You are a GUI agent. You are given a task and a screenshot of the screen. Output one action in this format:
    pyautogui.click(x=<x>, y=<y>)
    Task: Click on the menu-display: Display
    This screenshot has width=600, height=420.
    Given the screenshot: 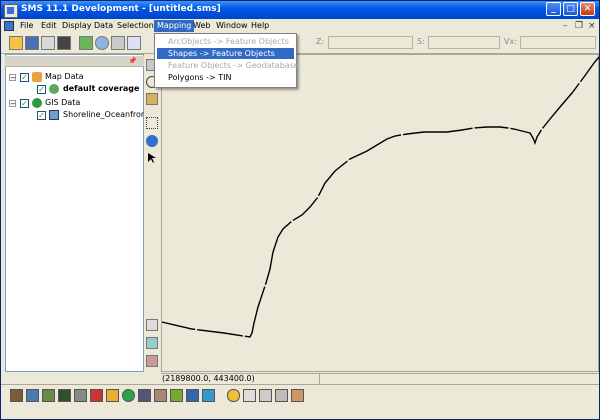 What is the action you would take?
    pyautogui.click(x=77, y=26)
    